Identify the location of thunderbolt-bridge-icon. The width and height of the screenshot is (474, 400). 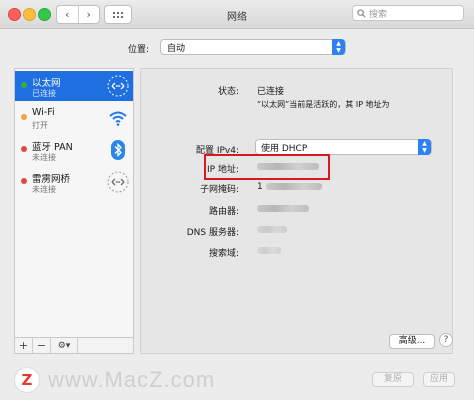
(118, 182).